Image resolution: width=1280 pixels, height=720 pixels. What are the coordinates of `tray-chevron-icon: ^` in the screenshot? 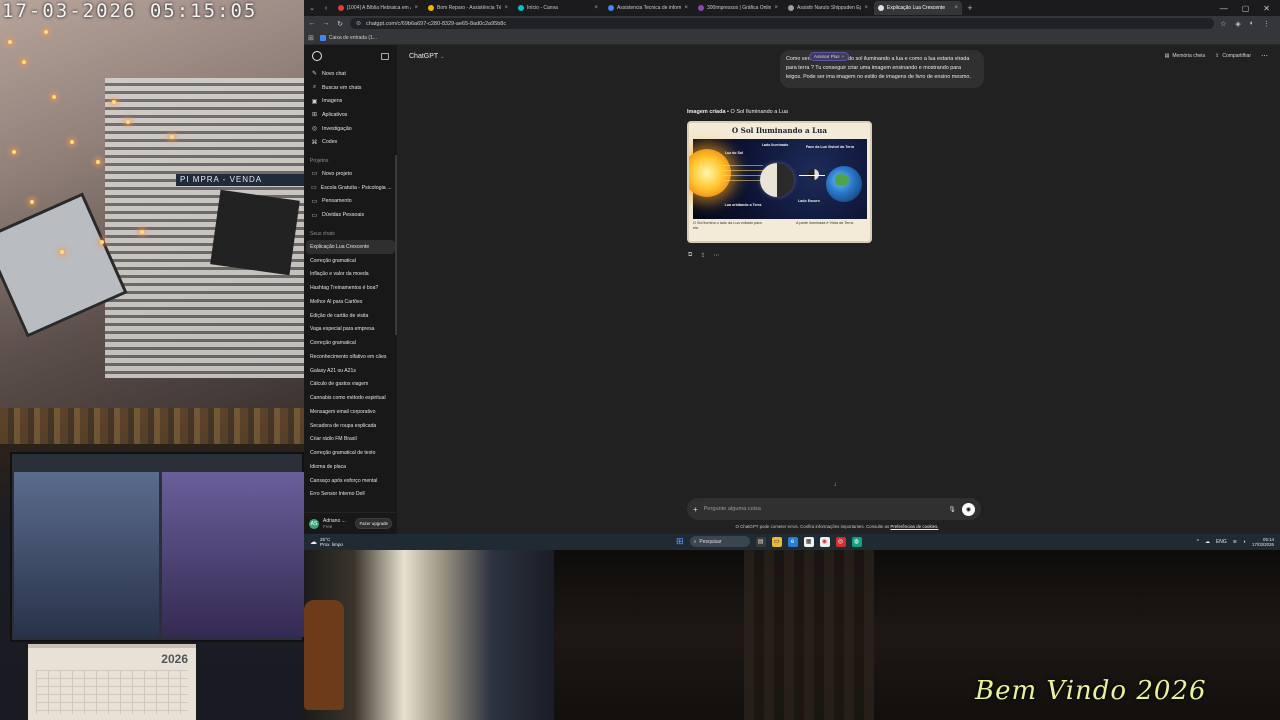 It's located at (1198, 542).